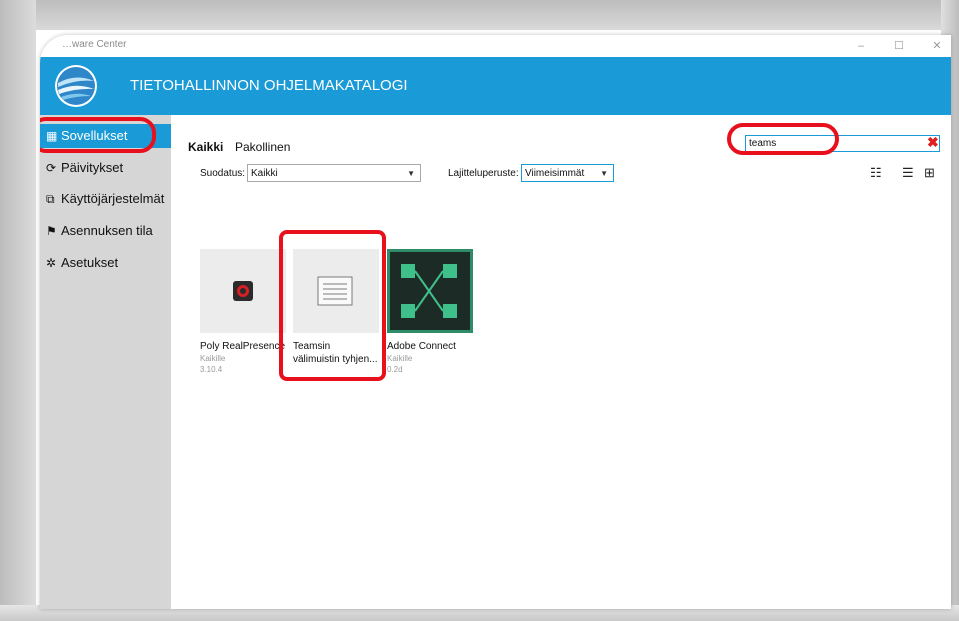  Describe the element at coordinates (205, 147) in the screenshot. I see `tab-kaikki: Kaikki` at that location.